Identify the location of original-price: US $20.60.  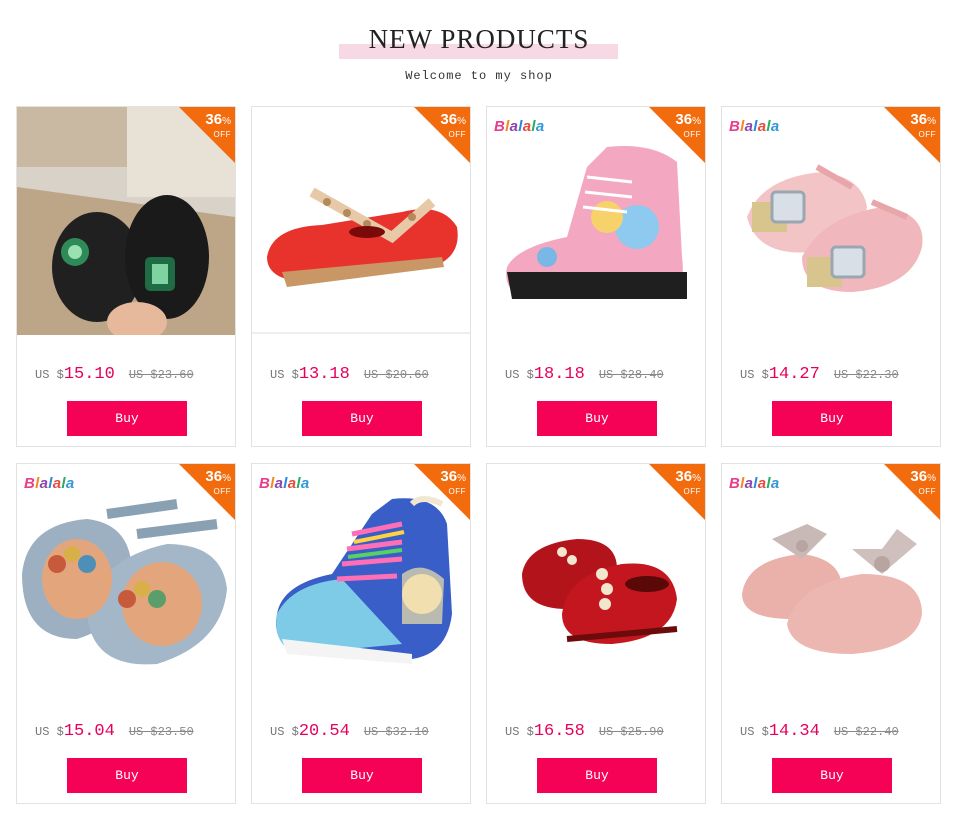
(396, 375).